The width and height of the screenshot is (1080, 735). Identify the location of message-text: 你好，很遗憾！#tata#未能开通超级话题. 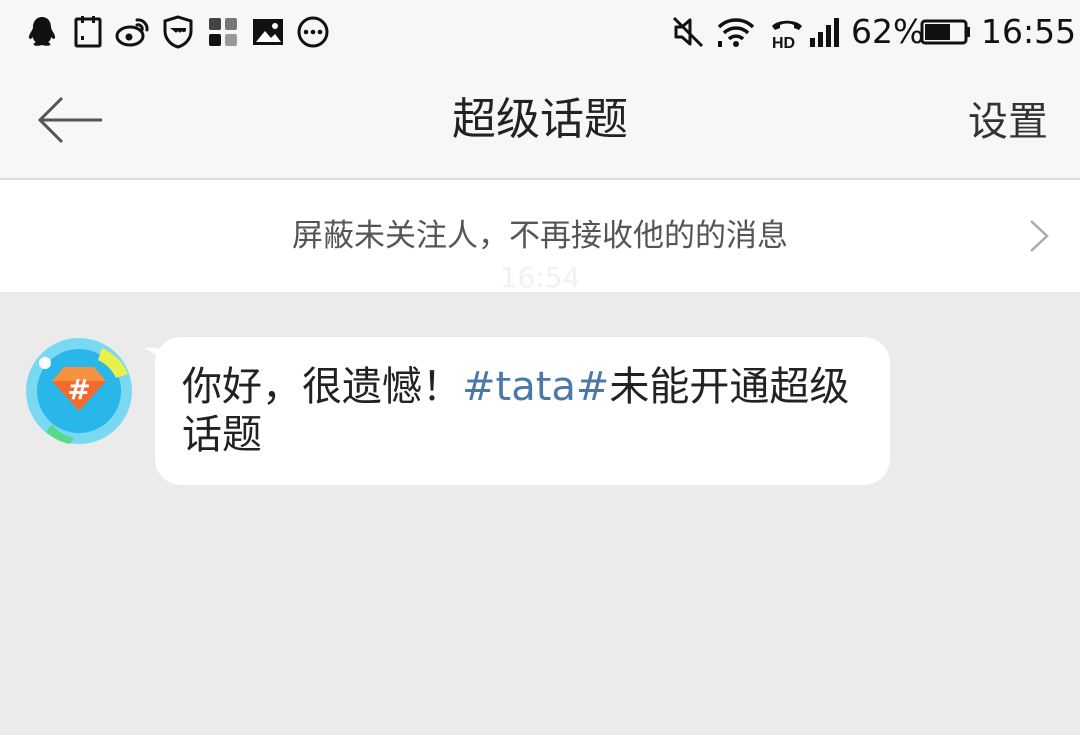
(522, 411).